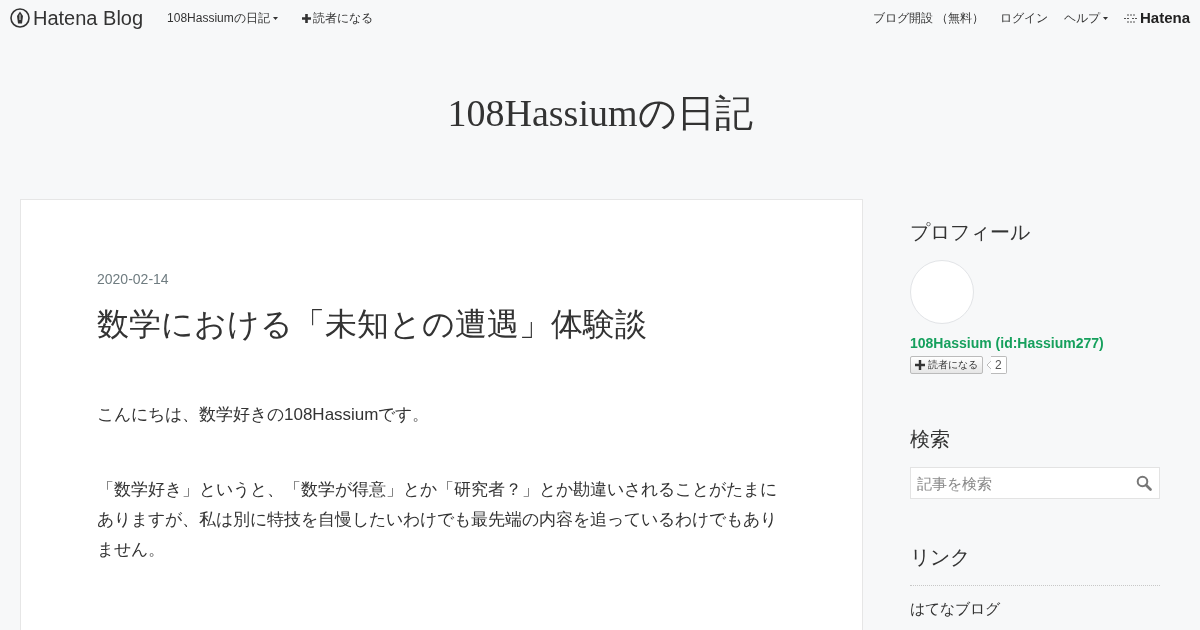 Image resolution: width=1200 pixels, height=630 pixels. Describe the element at coordinates (1035, 483) in the screenshot. I see `search-field: 記事を検索` at that location.